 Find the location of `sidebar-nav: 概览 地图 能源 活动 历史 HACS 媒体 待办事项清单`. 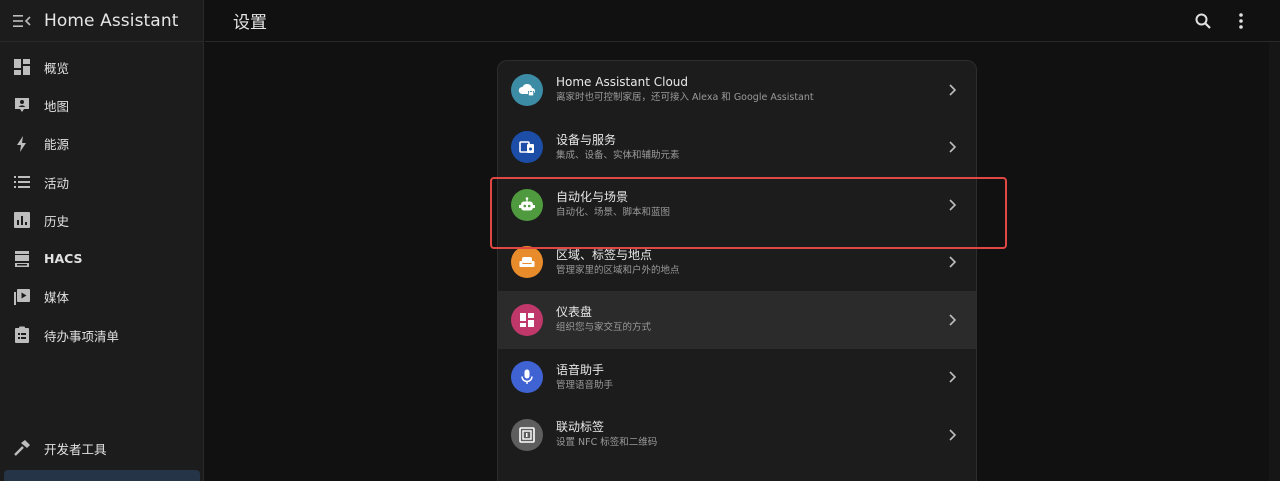

sidebar-nav: 概览 地图 能源 活动 历史 HACS 媒体 待办事项清单 is located at coordinates (101, 198).